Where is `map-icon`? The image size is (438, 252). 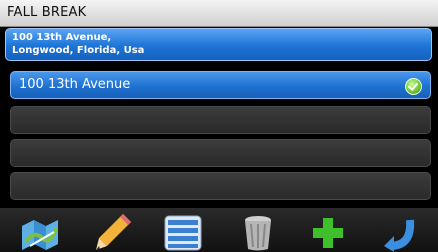 map-icon is located at coordinates (40, 232).